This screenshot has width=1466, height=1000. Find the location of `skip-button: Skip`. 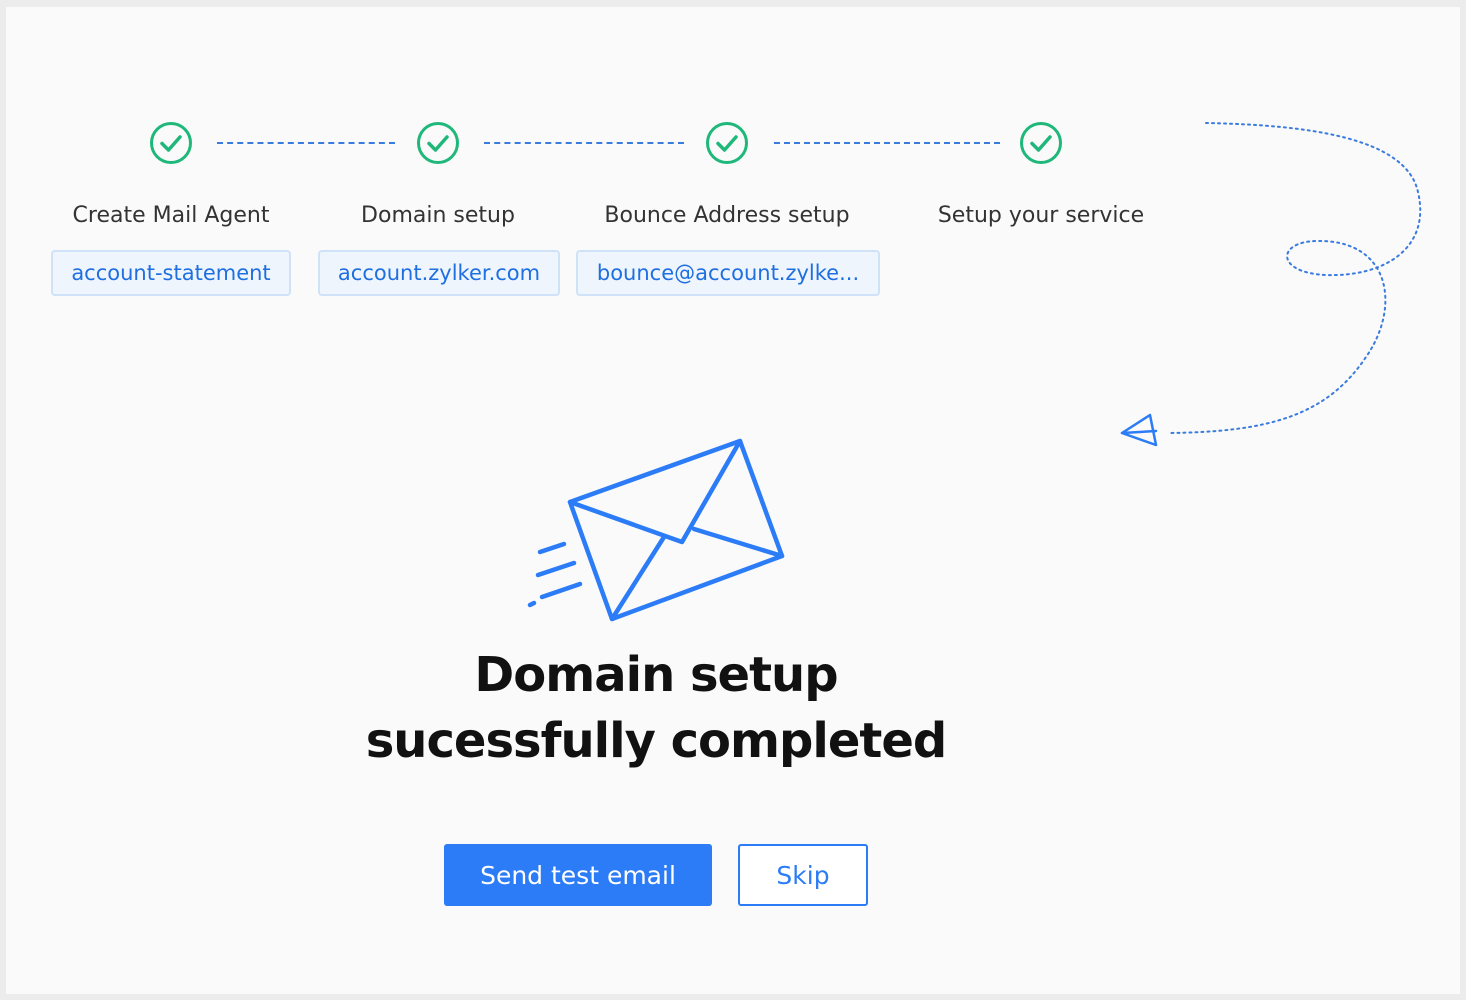

skip-button: Skip is located at coordinates (803, 875).